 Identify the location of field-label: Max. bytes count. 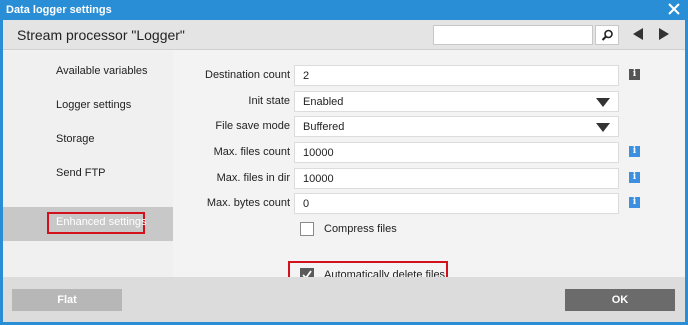
(248, 203).